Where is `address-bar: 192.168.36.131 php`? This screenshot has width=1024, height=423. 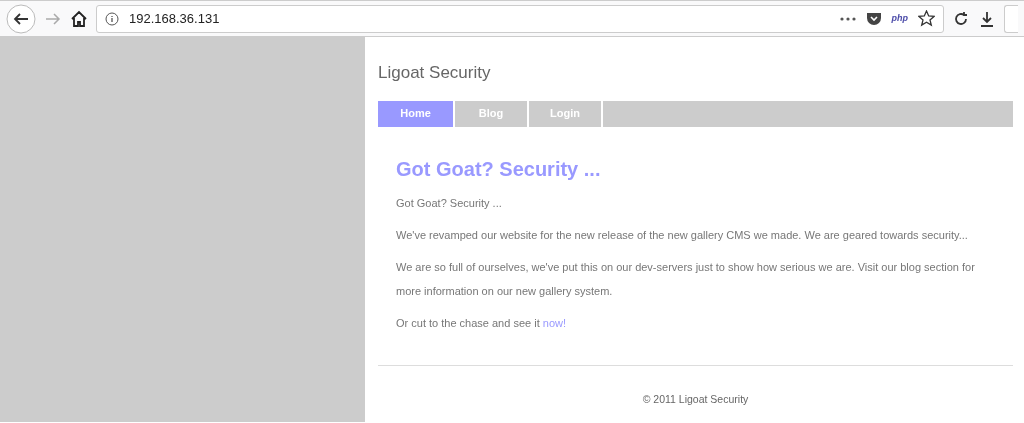 address-bar: 192.168.36.131 php is located at coordinates (520, 18).